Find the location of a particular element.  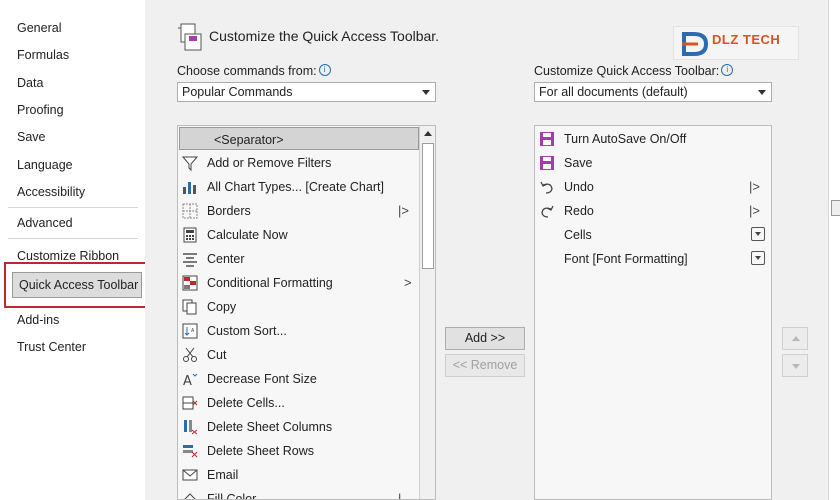

delete-columns-icon is located at coordinates (191, 427).